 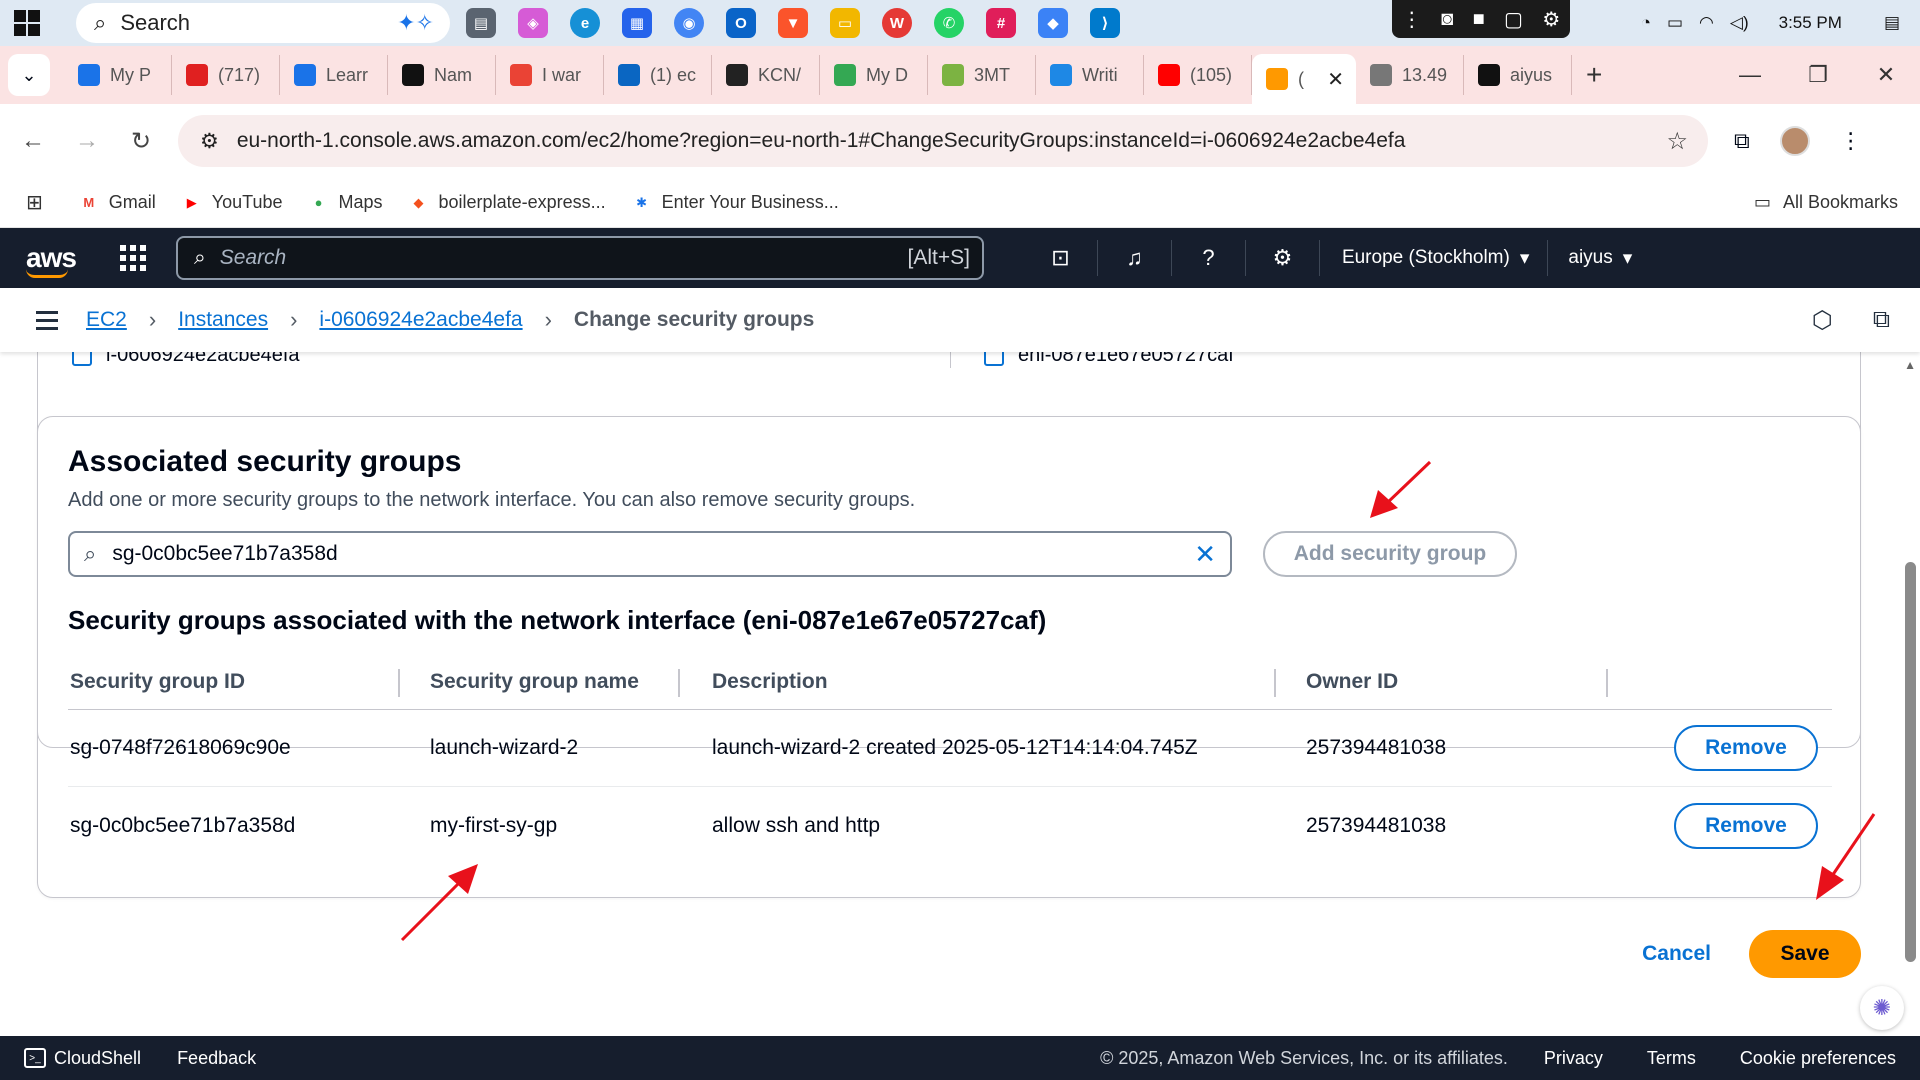 What do you see at coordinates (1061, 258) in the screenshot?
I see `cloudshell-icon: ⊡` at bounding box center [1061, 258].